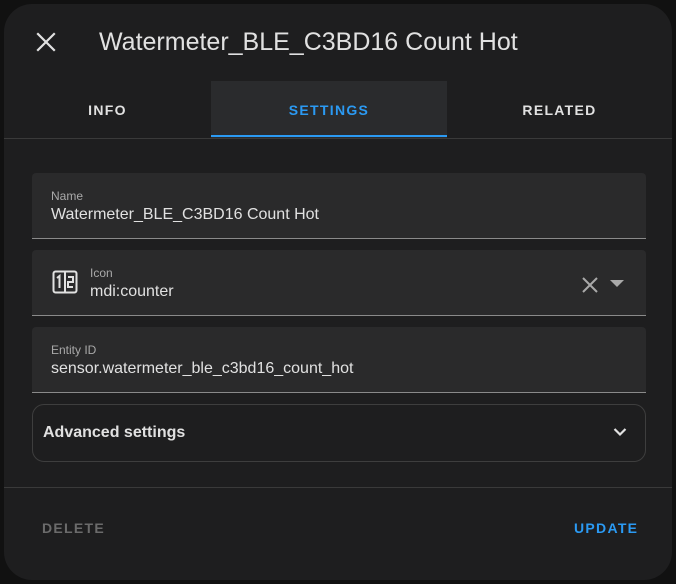 This screenshot has height=584, width=676. What do you see at coordinates (338, 487) in the screenshot?
I see `footer-divider` at bounding box center [338, 487].